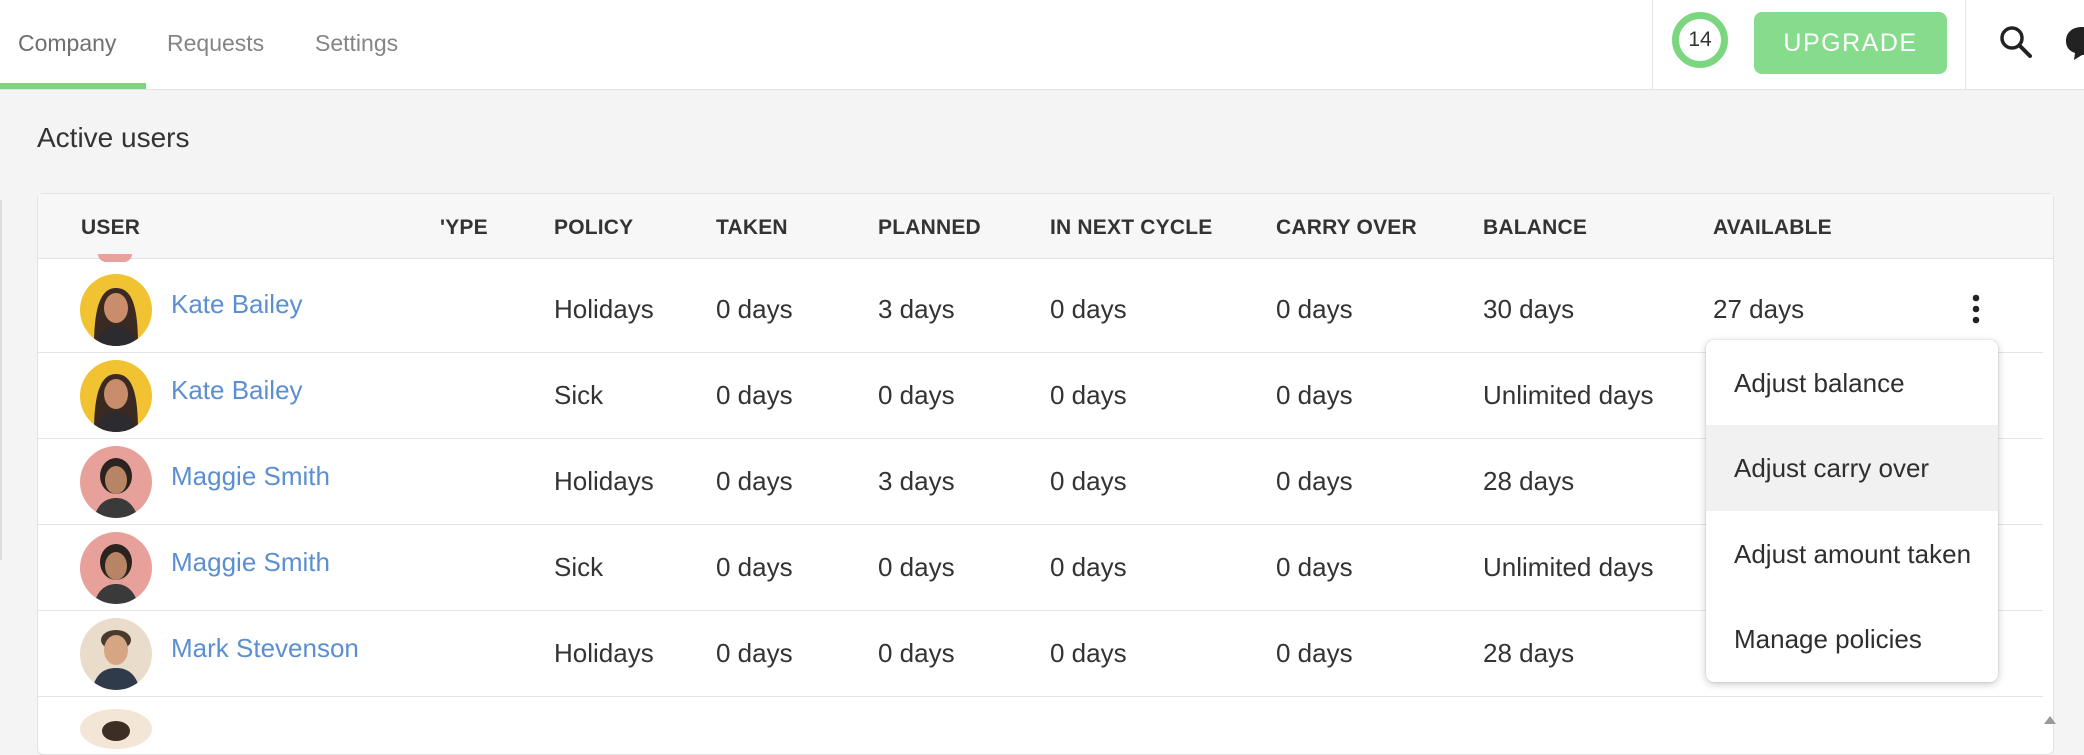  I want to click on available-cell: 27 days, so click(1759, 309).